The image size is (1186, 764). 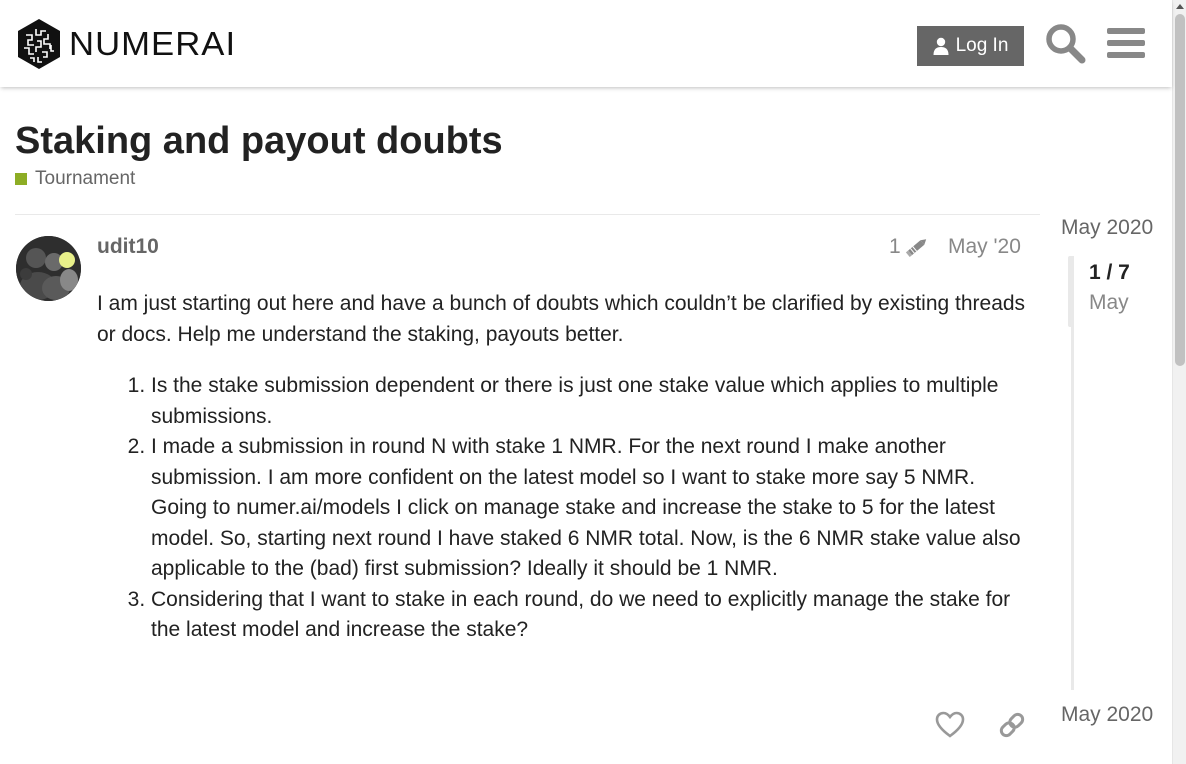 I want to click on numerai-logo-icon, so click(x=39, y=44).